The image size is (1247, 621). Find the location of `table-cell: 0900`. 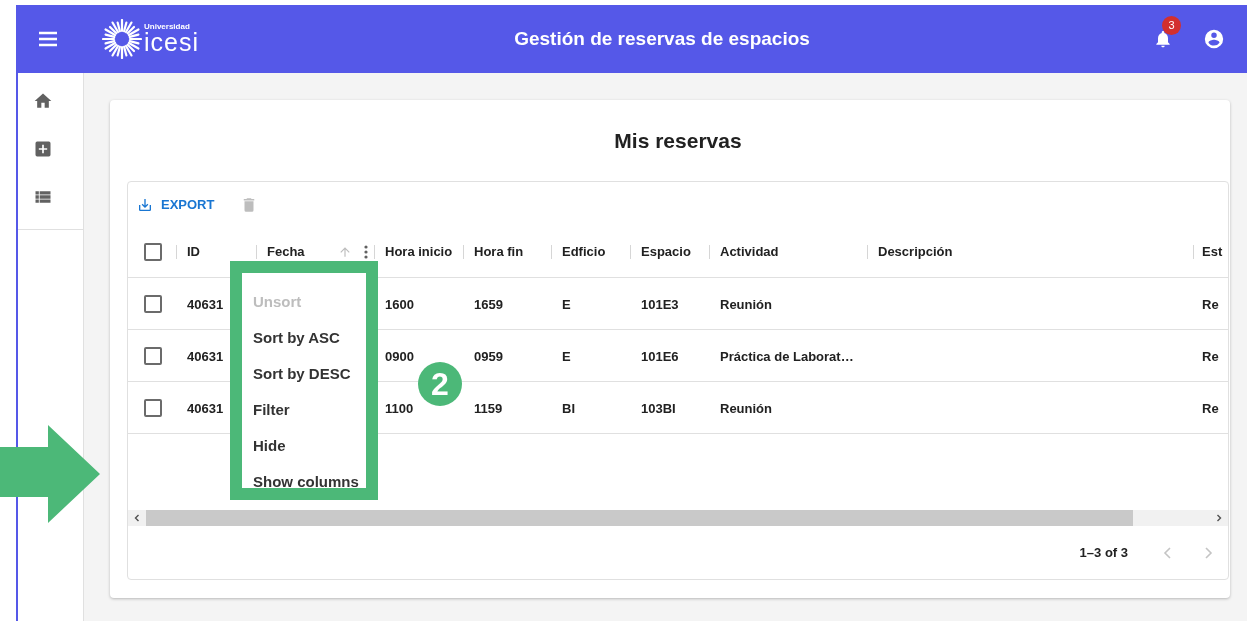

table-cell: 0900 is located at coordinates (399, 356).